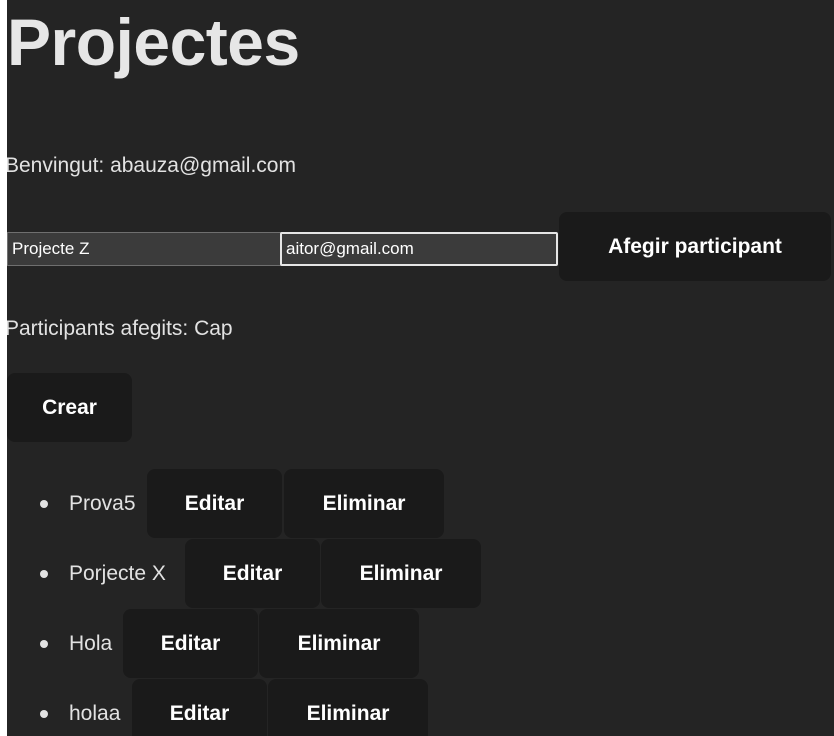 Image resolution: width=834 pixels, height=736 pixels. Describe the element at coordinates (91, 643) in the screenshot. I see `project-name: Hola` at that location.